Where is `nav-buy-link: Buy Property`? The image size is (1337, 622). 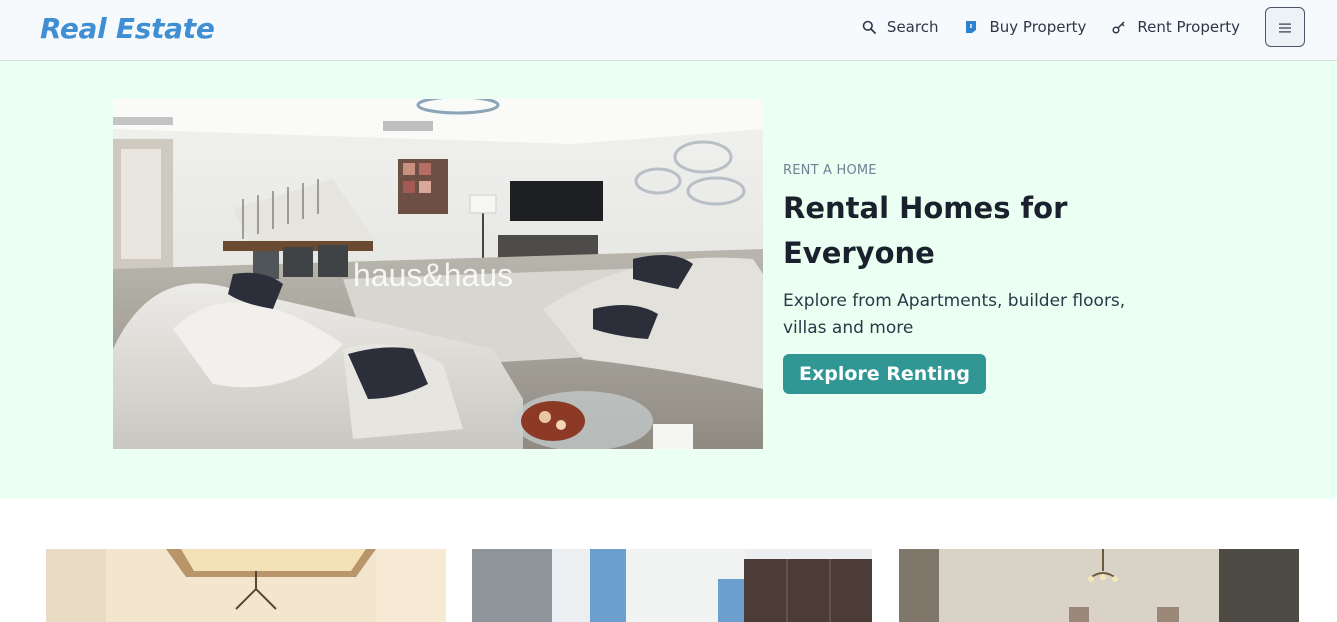
nav-buy-link: Buy Property is located at coordinates (1024, 27).